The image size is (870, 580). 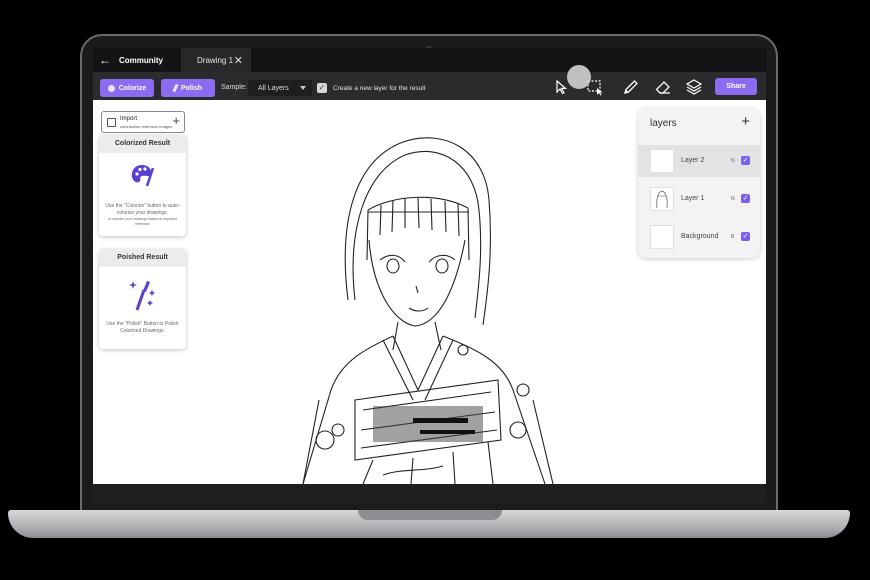 What do you see at coordinates (733, 237) in the screenshot?
I see `layer-blend-mode: B` at bounding box center [733, 237].